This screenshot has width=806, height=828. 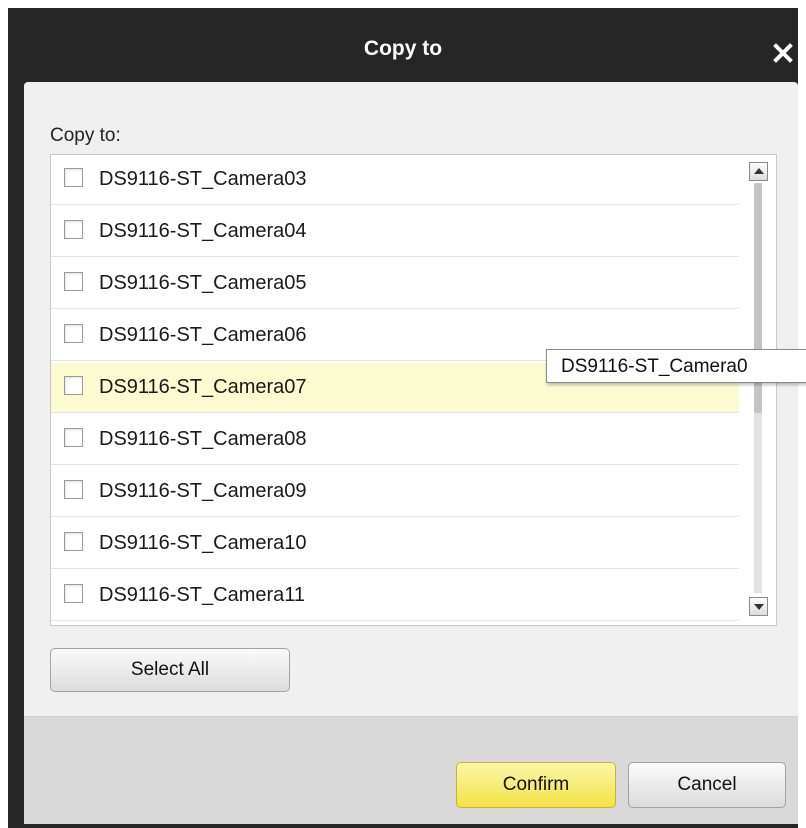 What do you see at coordinates (395, 440) in the screenshot?
I see `list-item: DS9116-ST_Camera08` at bounding box center [395, 440].